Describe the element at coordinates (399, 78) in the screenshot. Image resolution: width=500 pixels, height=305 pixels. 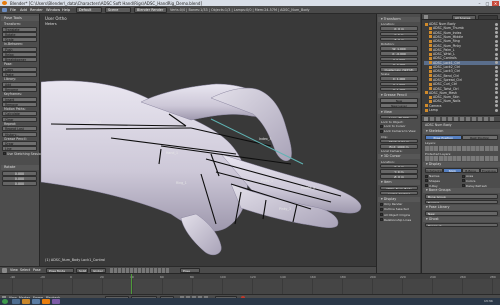
I see `npanel-value-field: X: 1.000` at that location.